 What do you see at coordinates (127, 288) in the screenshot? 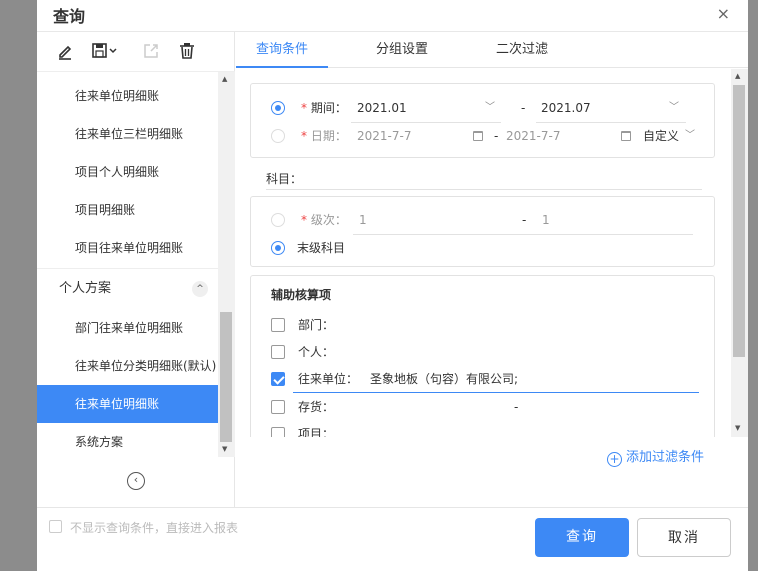
I see `section-personal-schemes: 个人方案 ^` at bounding box center [127, 288].